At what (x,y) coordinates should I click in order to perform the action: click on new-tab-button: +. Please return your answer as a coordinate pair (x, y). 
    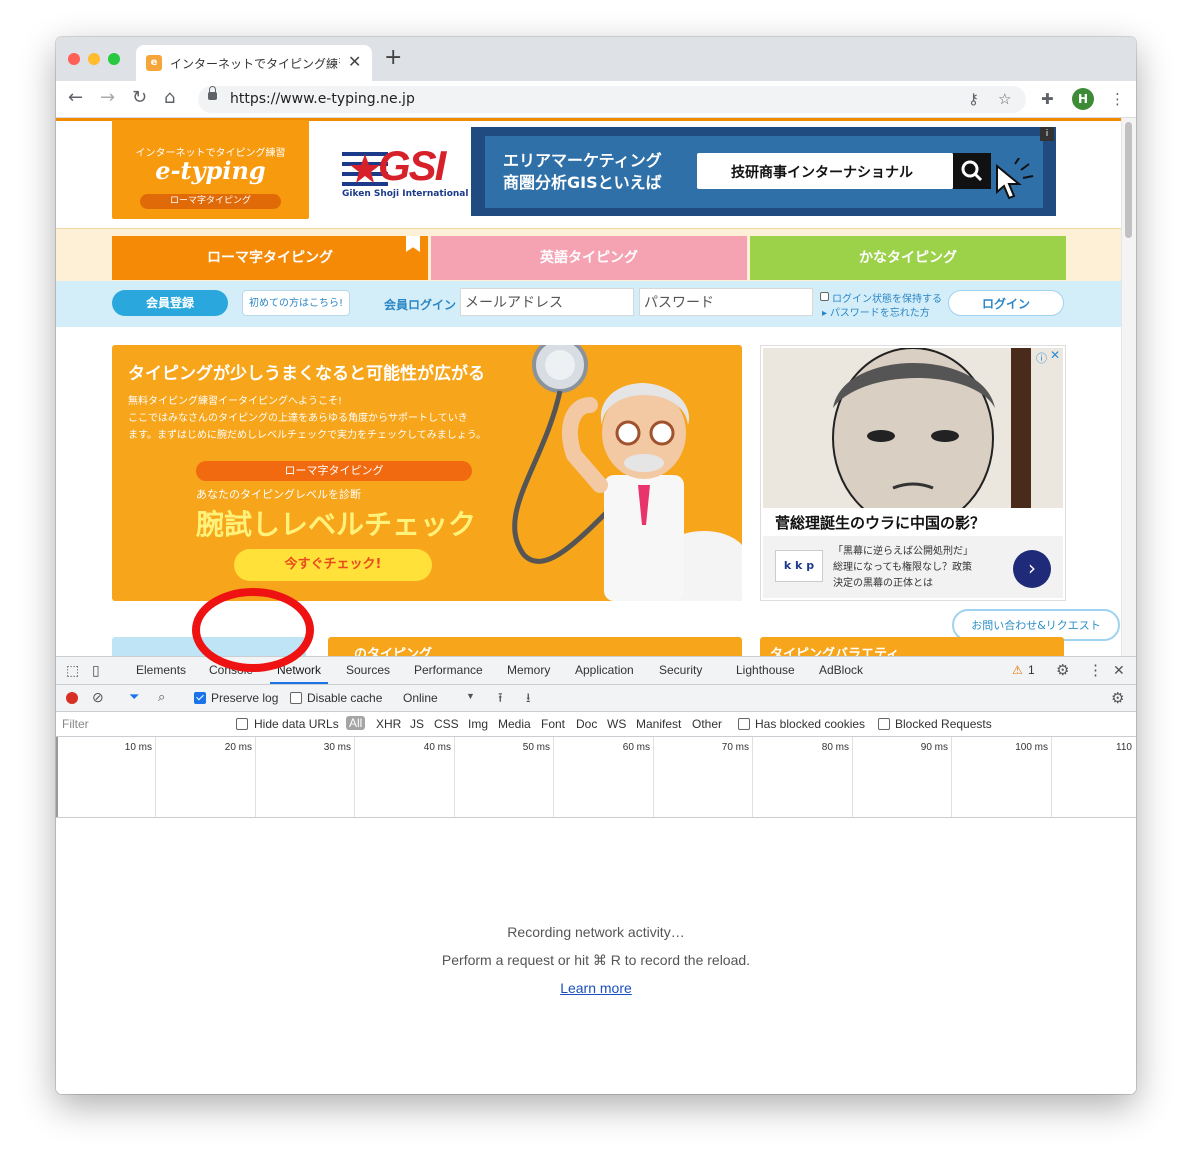
    Looking at the image, I should click on (393, 58).